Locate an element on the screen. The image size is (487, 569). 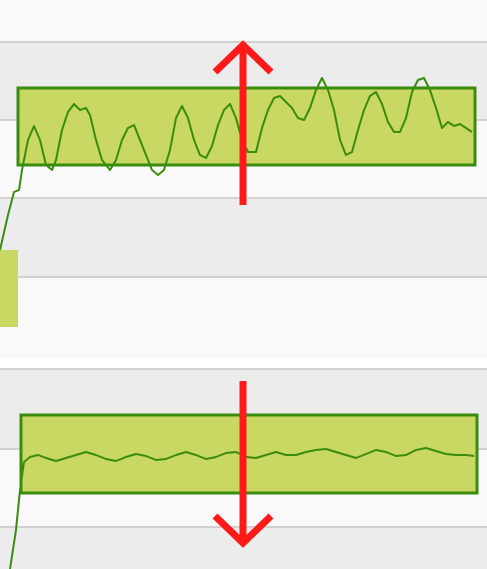
panel-separator is located at coordinates (243, 364).